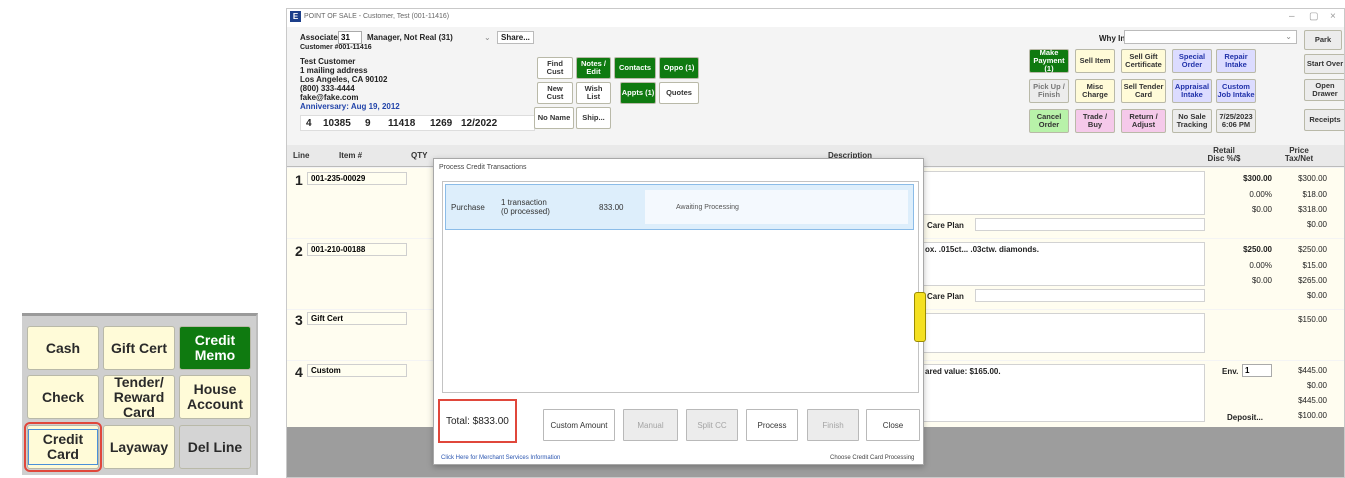 The width and height of the screenshot is (1345, 478). I want to click on customer-address: 1 mailing address, so click(334, 70).